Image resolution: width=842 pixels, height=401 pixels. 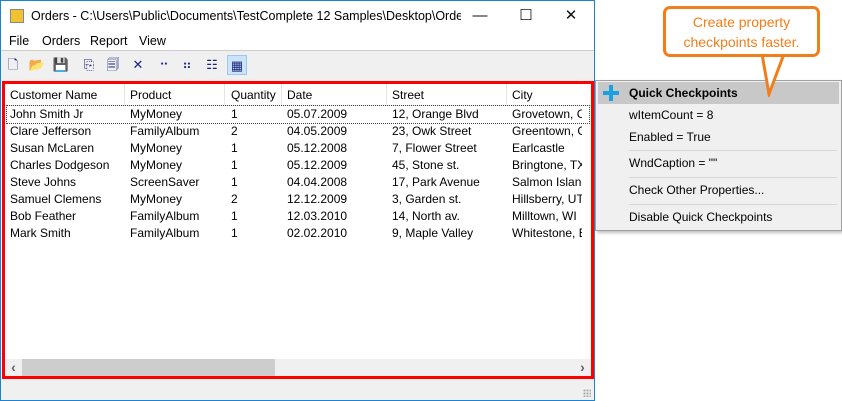 I want to click on table-cell: Earlcastle, so click(x=538, y=148).